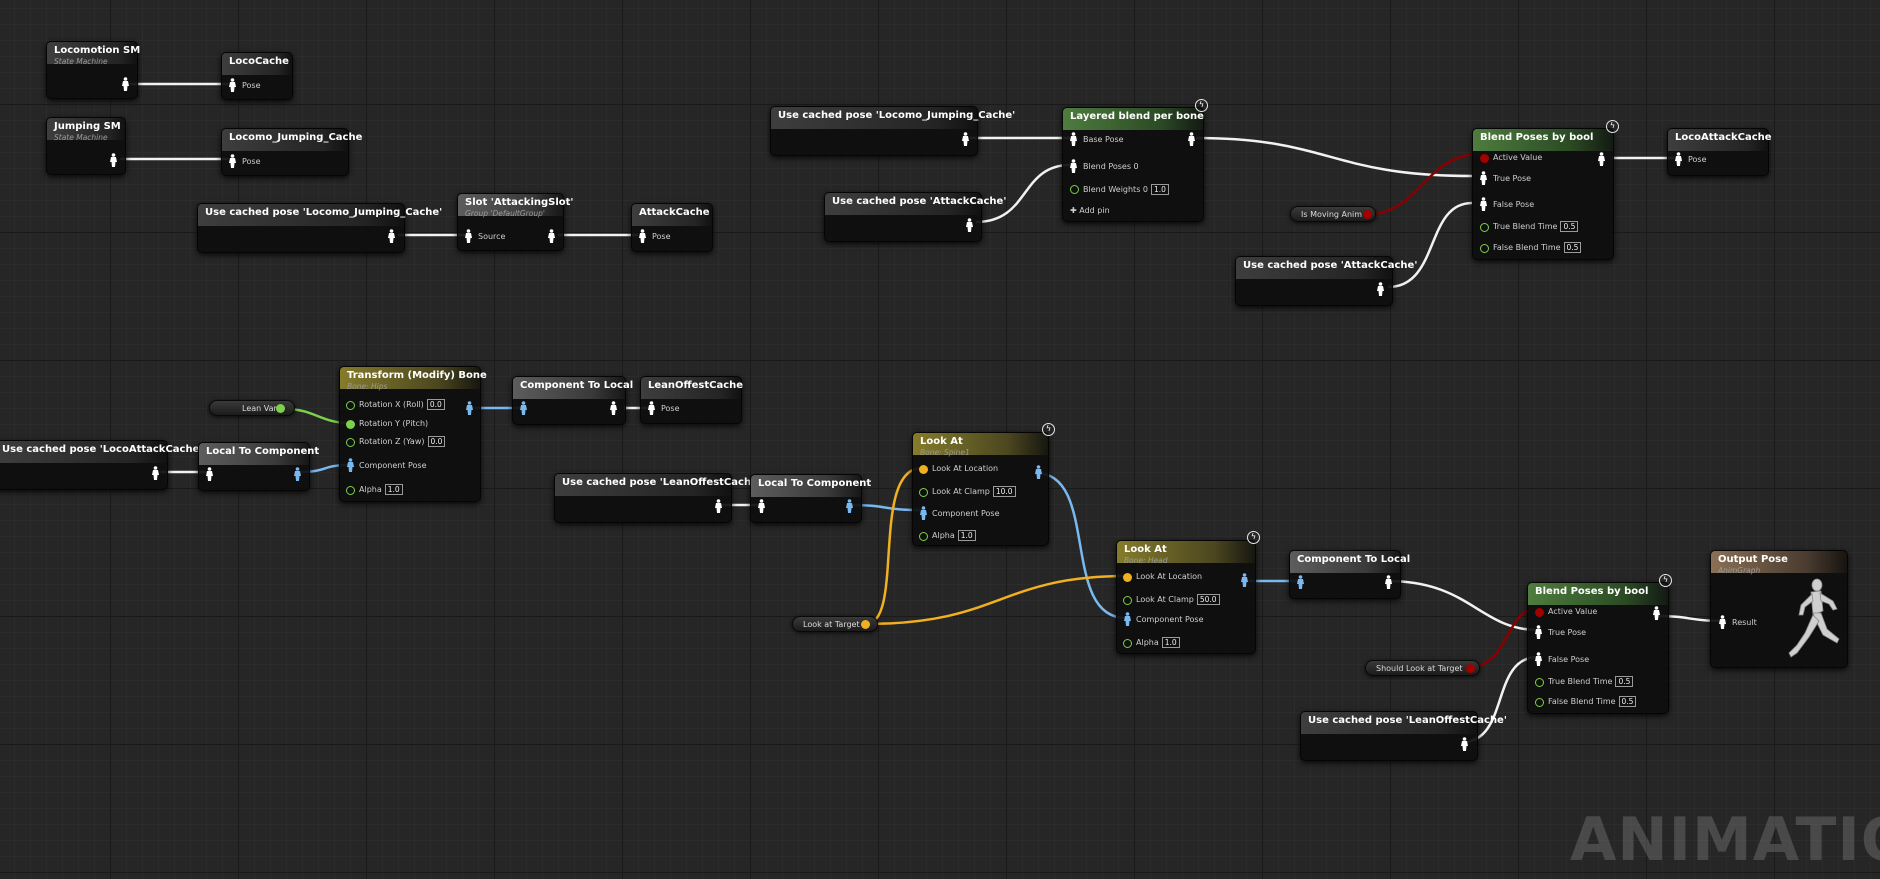 The width and height of the screenshot is (1880, 879). Describe the element at coordinates (319, 228) in the screenshot. I see `cached-pose-jumping-node-1: Use cached pose 'Locomo_Jumping_Cache'` at that location.